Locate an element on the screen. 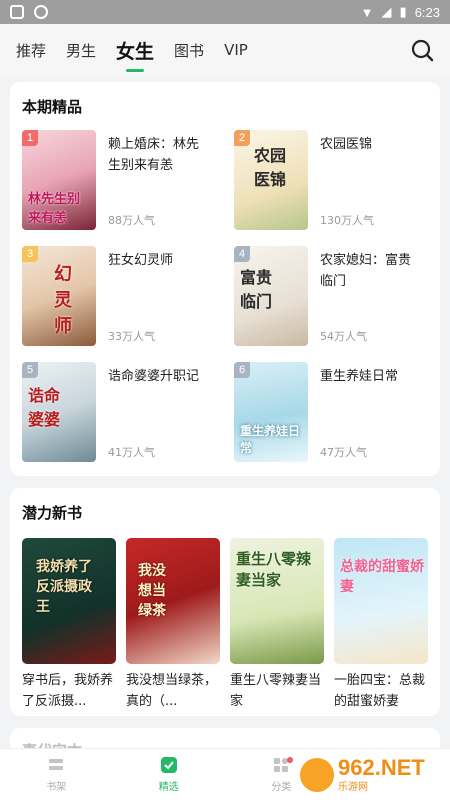 The height and width of the screenshot is (800, 450). book-cover: 我娇养了反派摄政王 is located at coordinates (69, 601).